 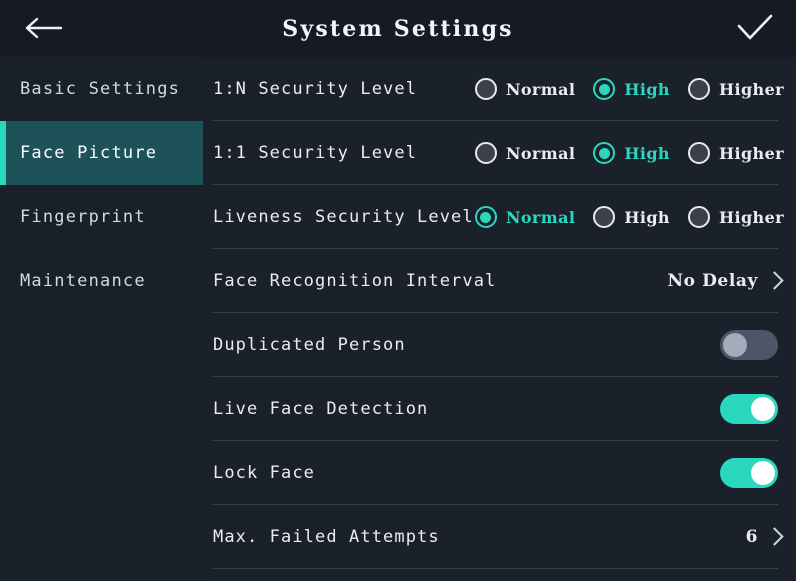 What do you see at coordinates (264, 473) in the screenshot?
I see `settings-row-label: Lock Face` at bounding box center [264, 473].